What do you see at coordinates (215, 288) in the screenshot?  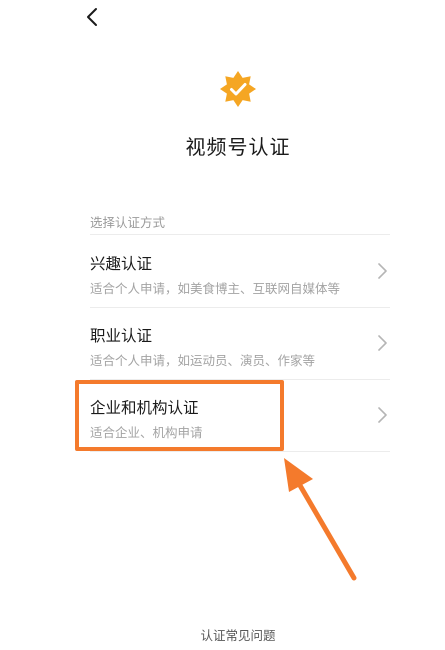 I see `option-description: 适合个人申请，如美食博主、互联网自媒体等` at bounding box center [215, 288].